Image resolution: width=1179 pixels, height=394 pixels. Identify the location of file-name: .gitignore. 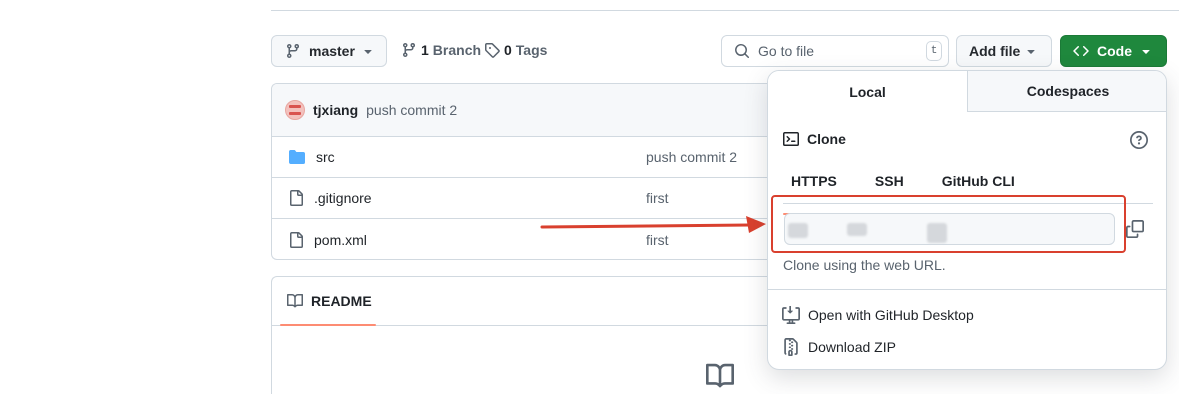
(343, 198).